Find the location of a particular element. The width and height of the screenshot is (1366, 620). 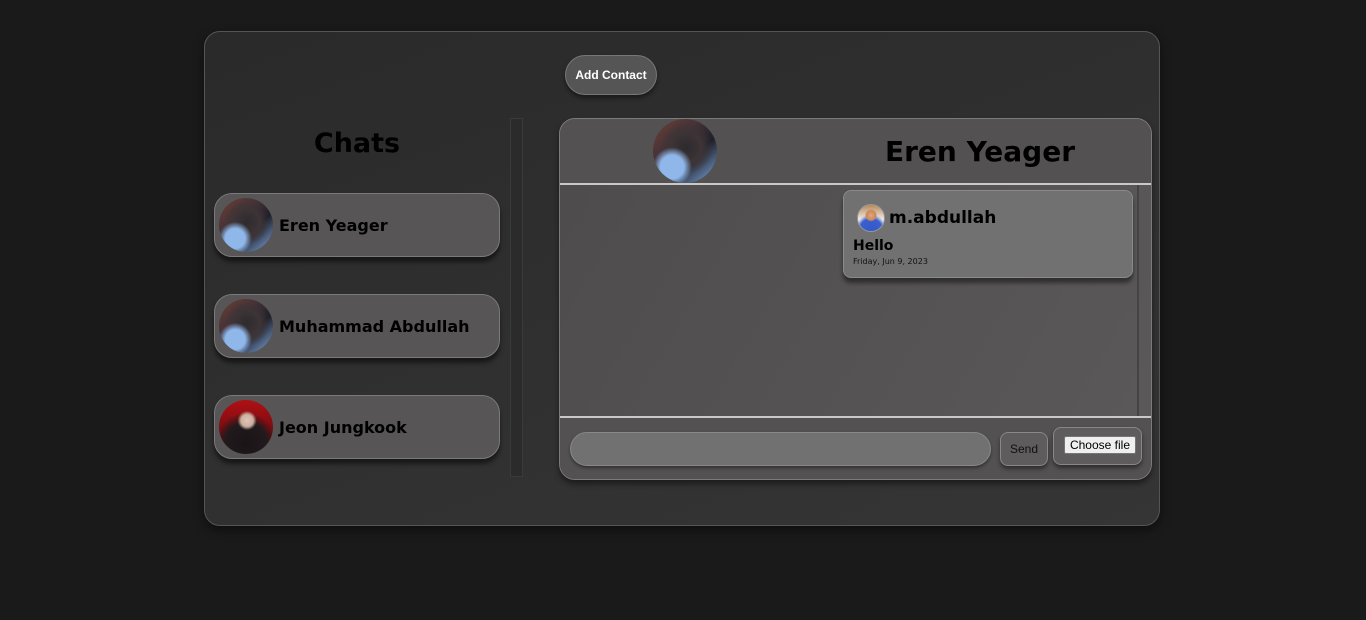

sender-avatar is located at coordinates (871, 218).